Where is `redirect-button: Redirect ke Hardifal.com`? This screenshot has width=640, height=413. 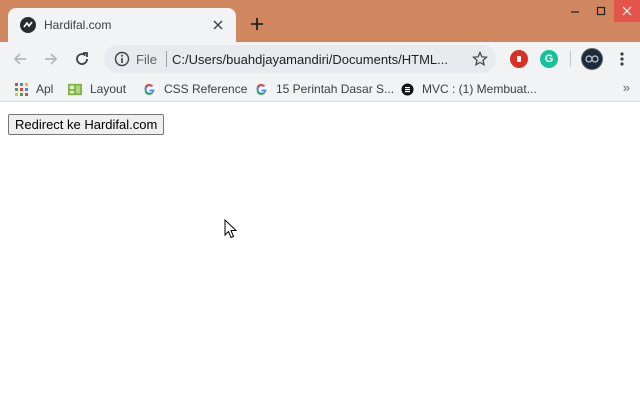 redirect-button: Redirect ke Hardifal.com is located at coordinates (86, 124).